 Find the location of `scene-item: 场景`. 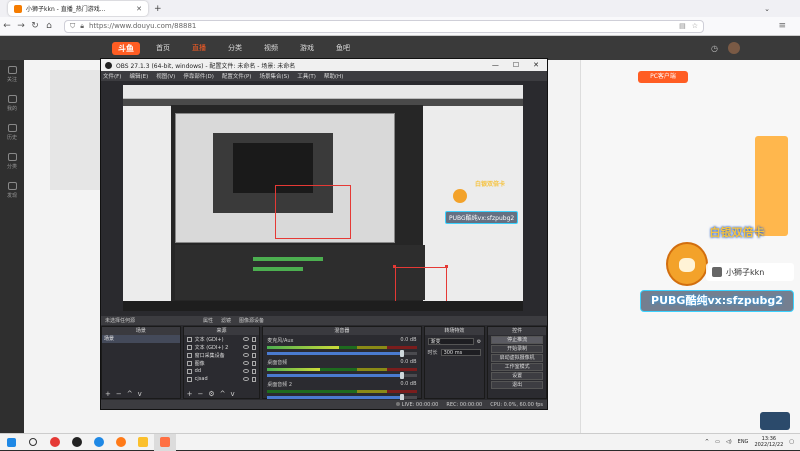

scene-item: 场景 is located at coordinates (141, 339).